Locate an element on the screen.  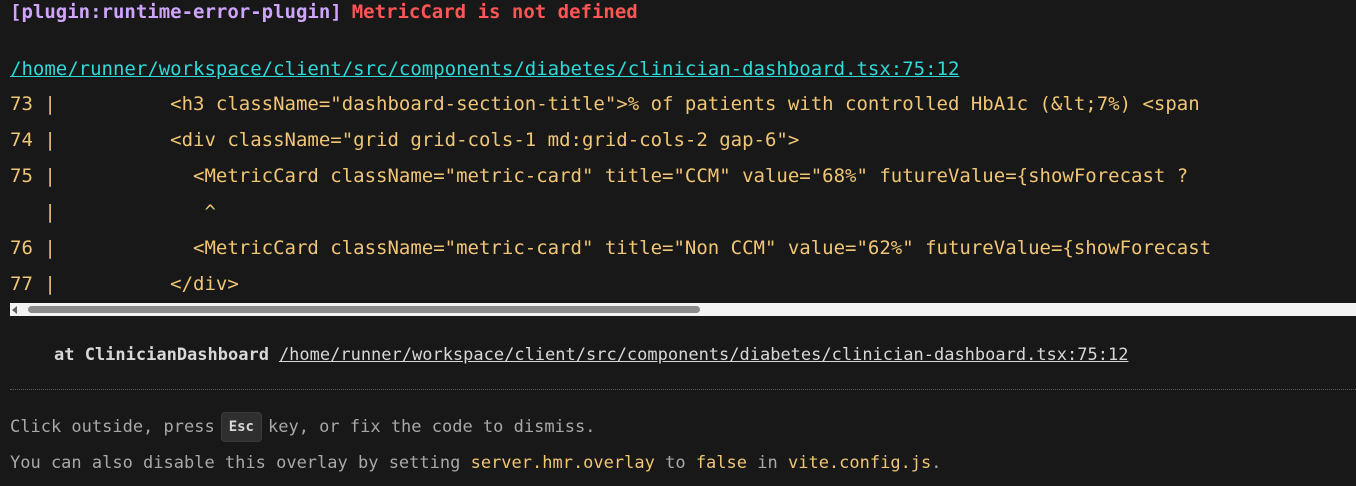
config-file: vite.config.js is located at coordinates (859, 463).